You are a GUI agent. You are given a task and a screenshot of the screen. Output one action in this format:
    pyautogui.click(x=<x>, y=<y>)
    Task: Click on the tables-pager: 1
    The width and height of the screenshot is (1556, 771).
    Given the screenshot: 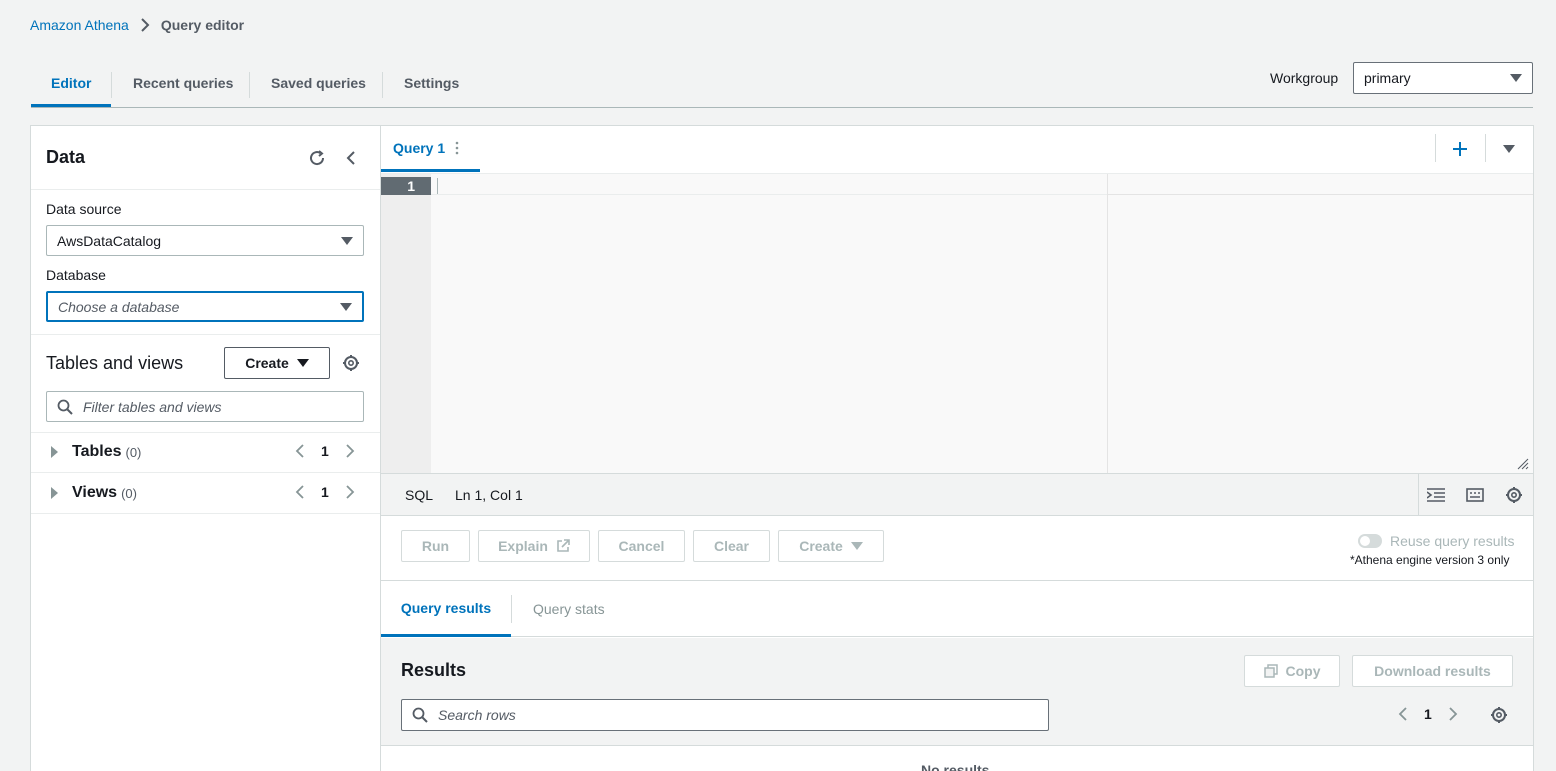 What is the action you would take?
    pyautogui.click(x=325, y=451)
    